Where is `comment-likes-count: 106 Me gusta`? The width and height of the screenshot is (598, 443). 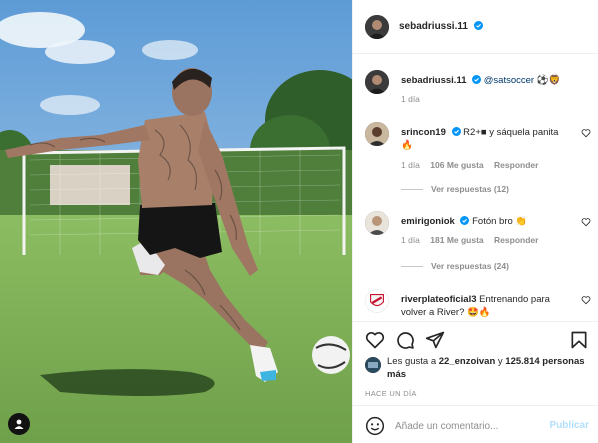 comment-likes-count: 106 Me gusta is located at coordinates (456, 165).